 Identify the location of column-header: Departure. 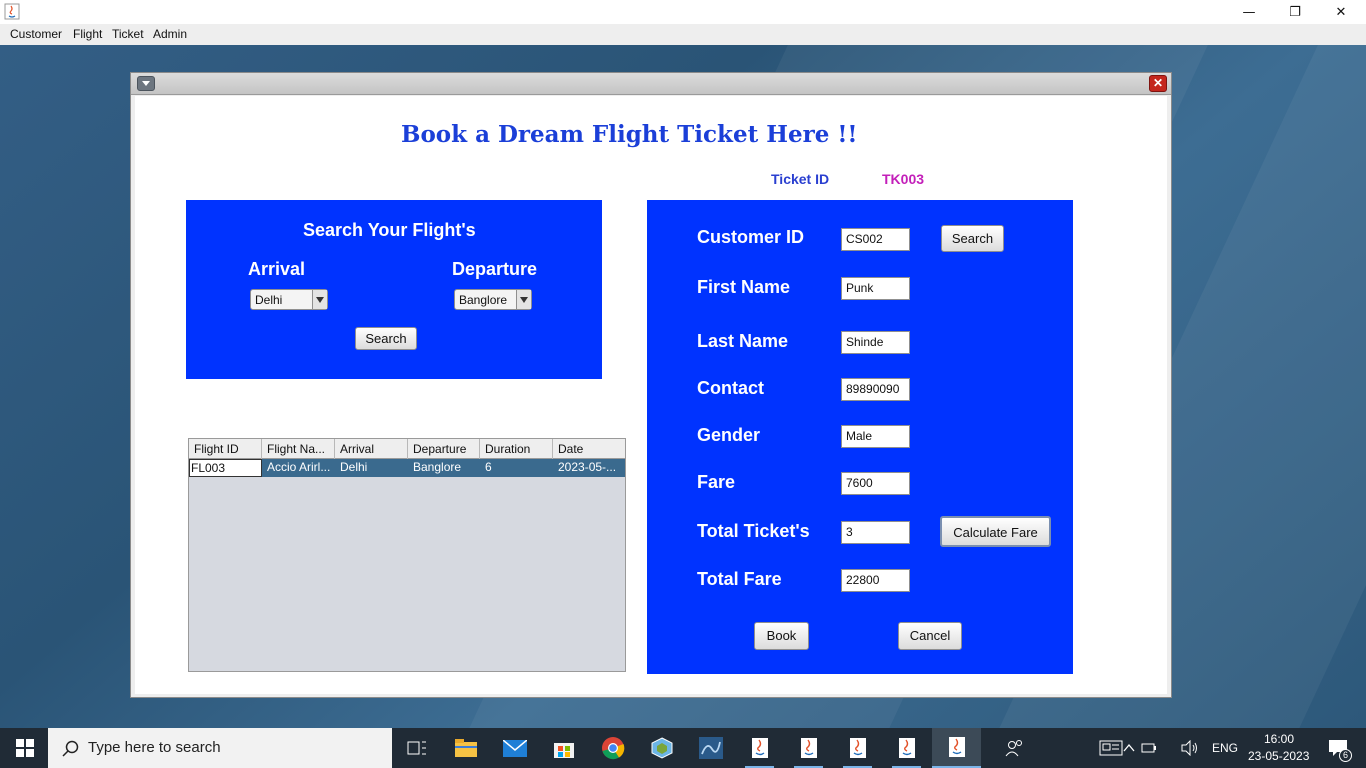
(444, 449).